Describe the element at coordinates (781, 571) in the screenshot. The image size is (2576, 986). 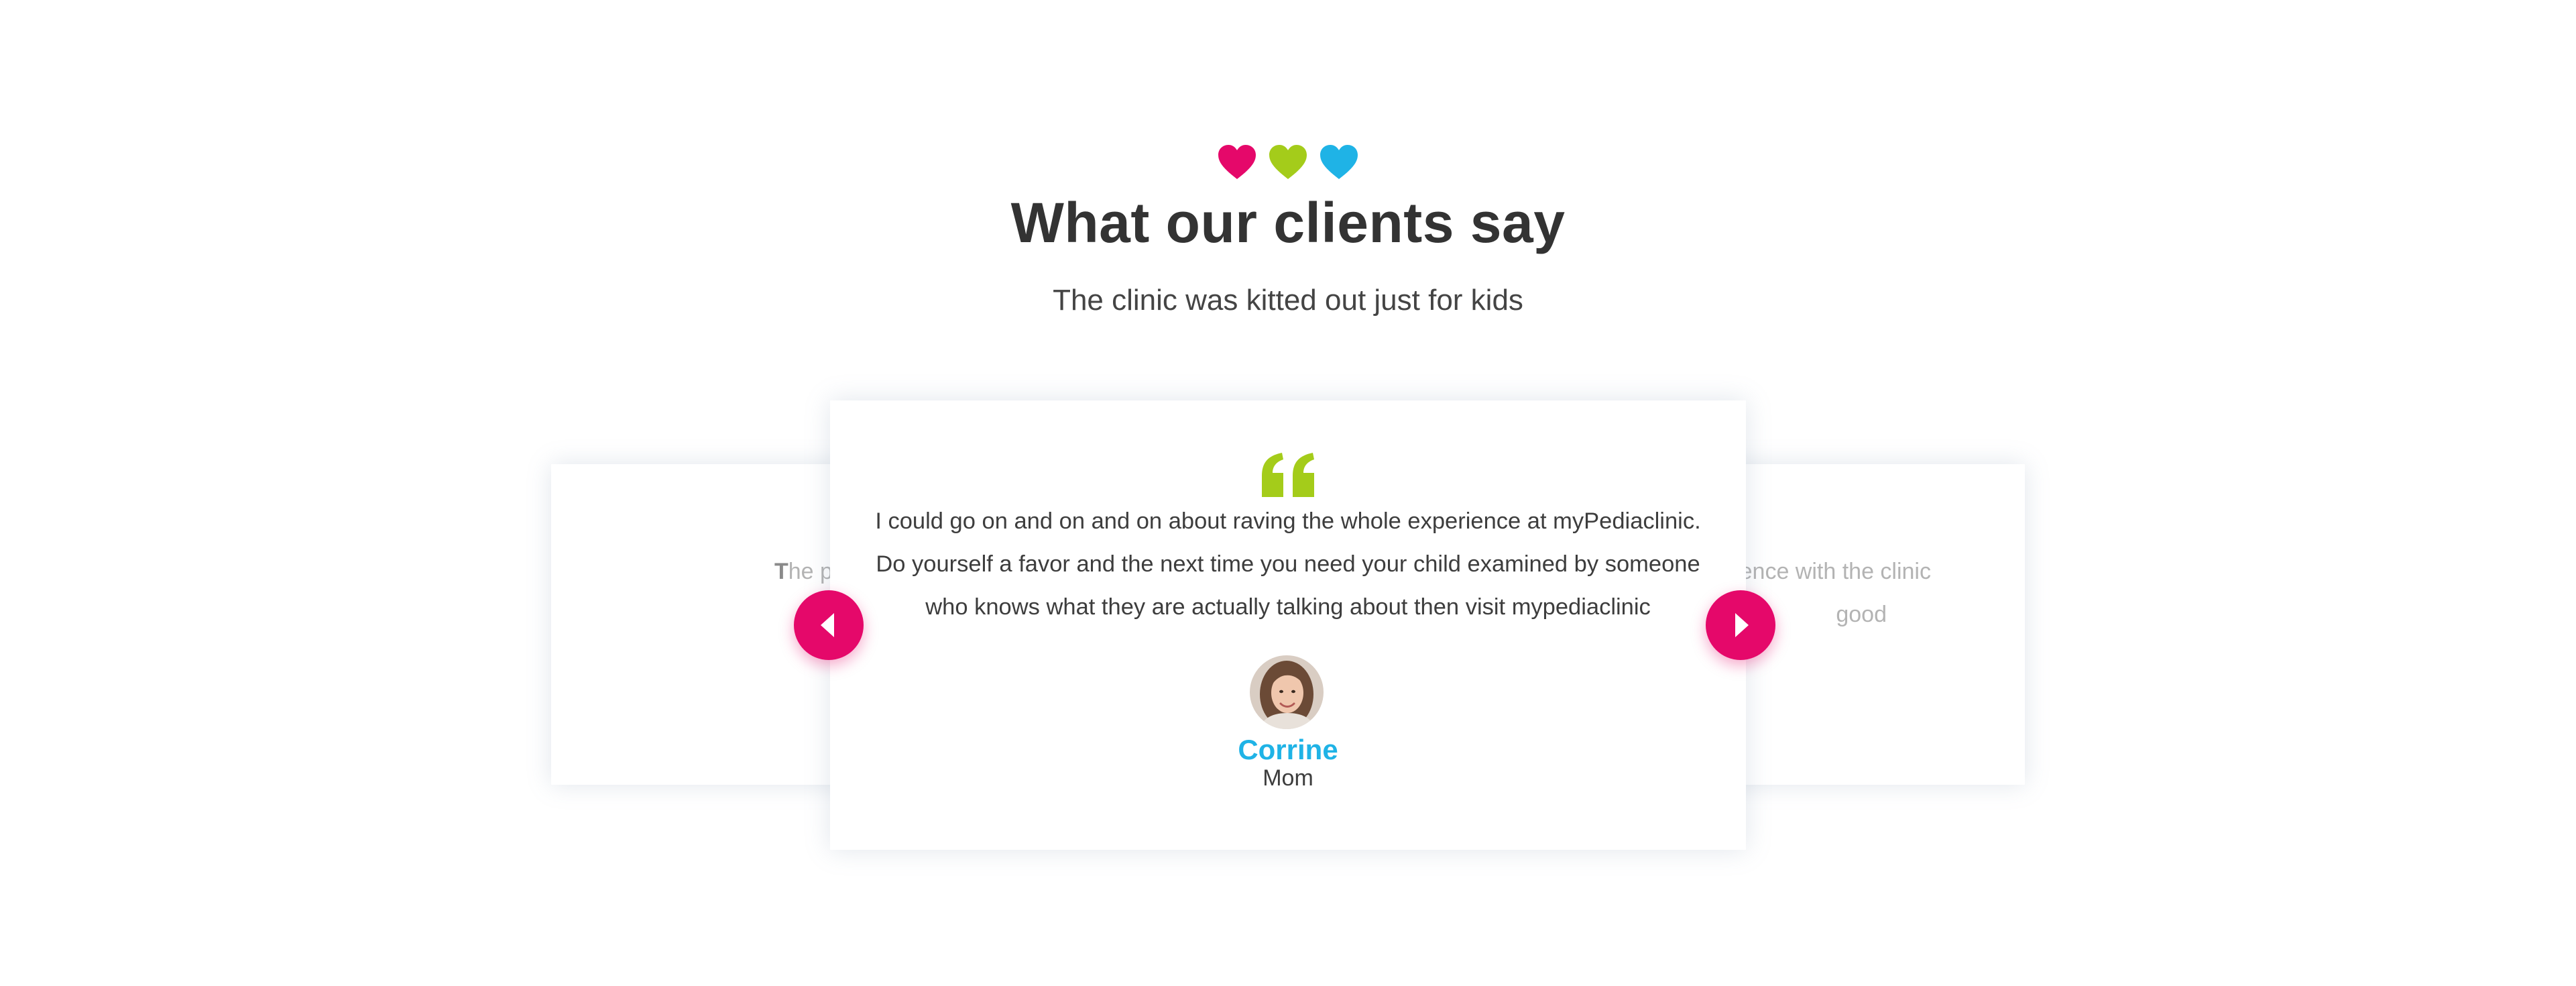
I see `drop-letter: T` at that location.